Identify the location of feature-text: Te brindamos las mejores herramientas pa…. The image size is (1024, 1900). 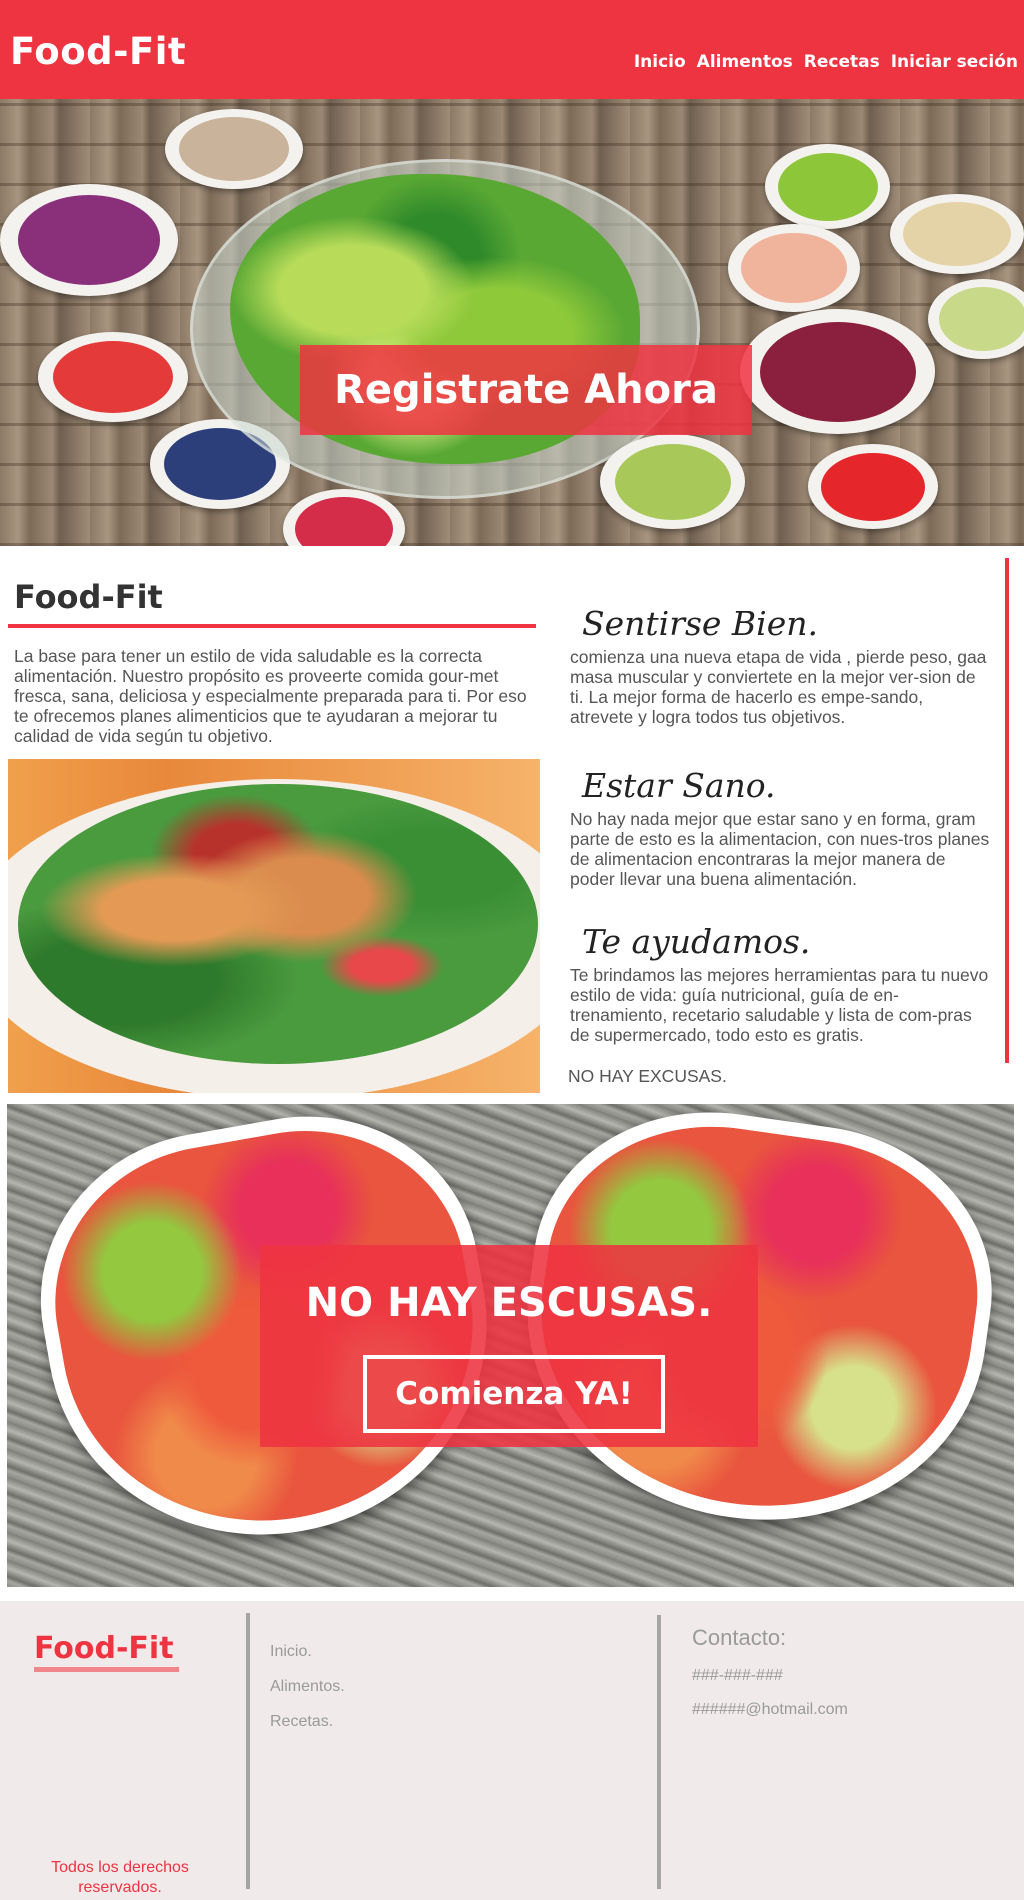
(779, 1005).